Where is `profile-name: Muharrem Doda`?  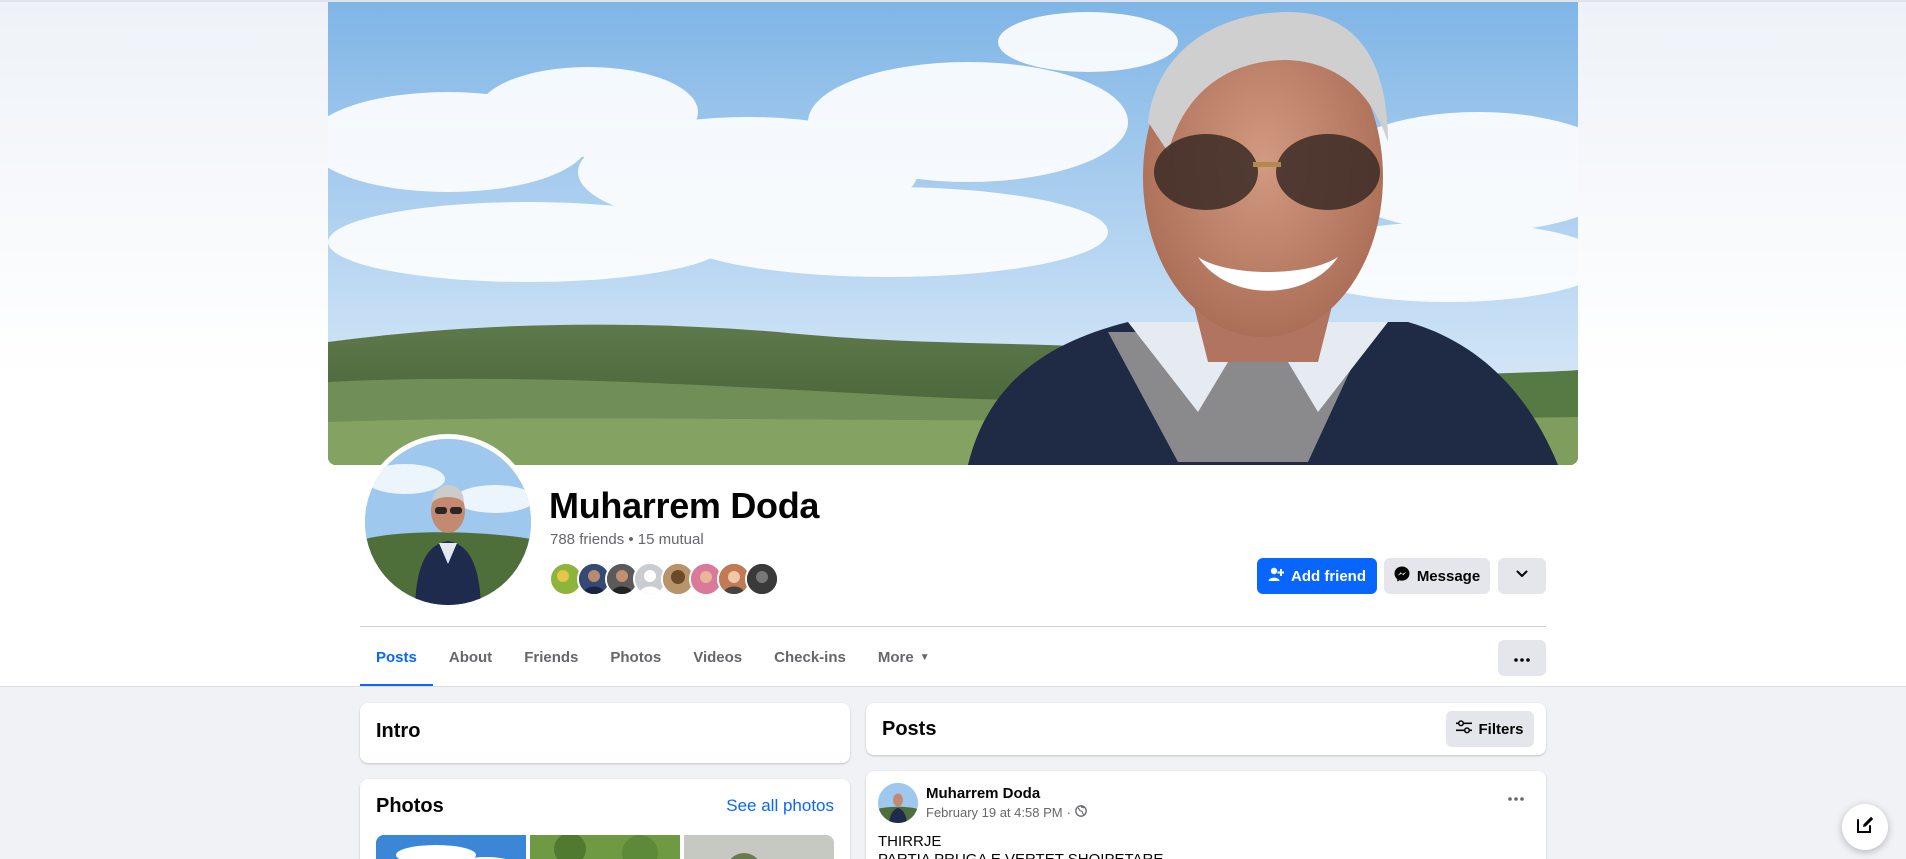
profile-name: Muharrem Doda is located at coordinates (684, 505).